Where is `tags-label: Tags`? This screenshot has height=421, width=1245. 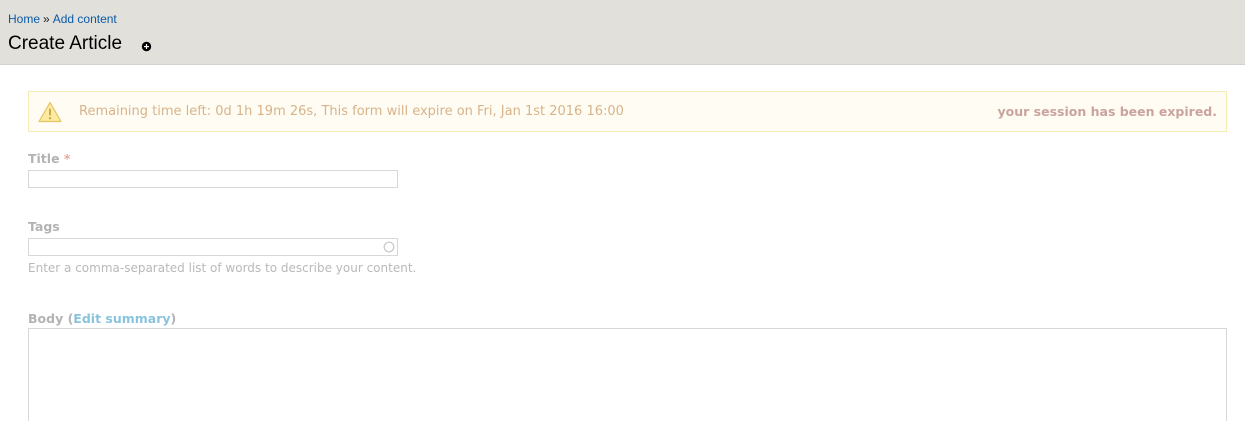 tags-label: Tags is located at coordinates (44, 226).